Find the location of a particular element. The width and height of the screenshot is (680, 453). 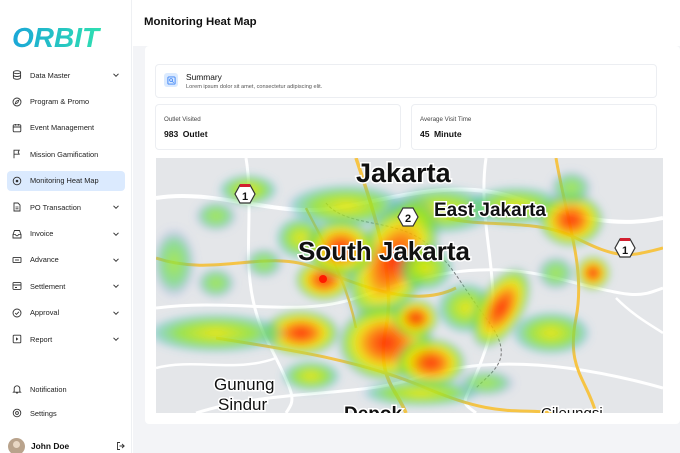

stat-value: 983 Outlet is located at coordinates (186, 134).